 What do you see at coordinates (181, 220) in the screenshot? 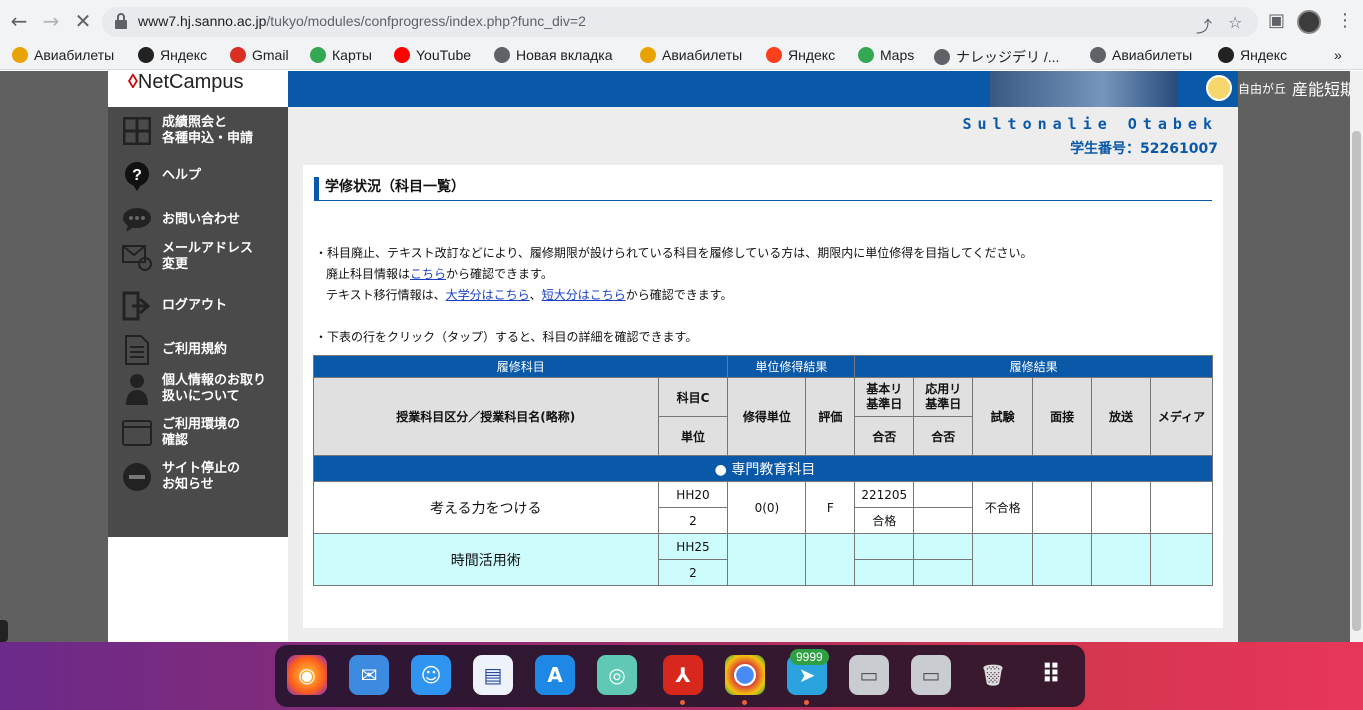
I see `sidebar-item-contact: お問い合わせ` at bounding box center [181, 220].